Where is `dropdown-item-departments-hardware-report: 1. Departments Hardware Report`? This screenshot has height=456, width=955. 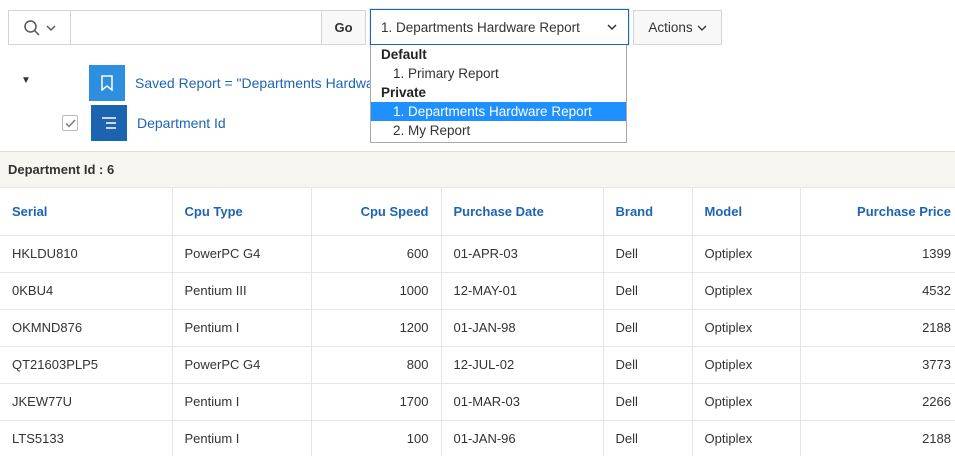
dropdown-item-departments-hardware-report: 1. Departments Hardware Report is located at coordinates (498, 111).